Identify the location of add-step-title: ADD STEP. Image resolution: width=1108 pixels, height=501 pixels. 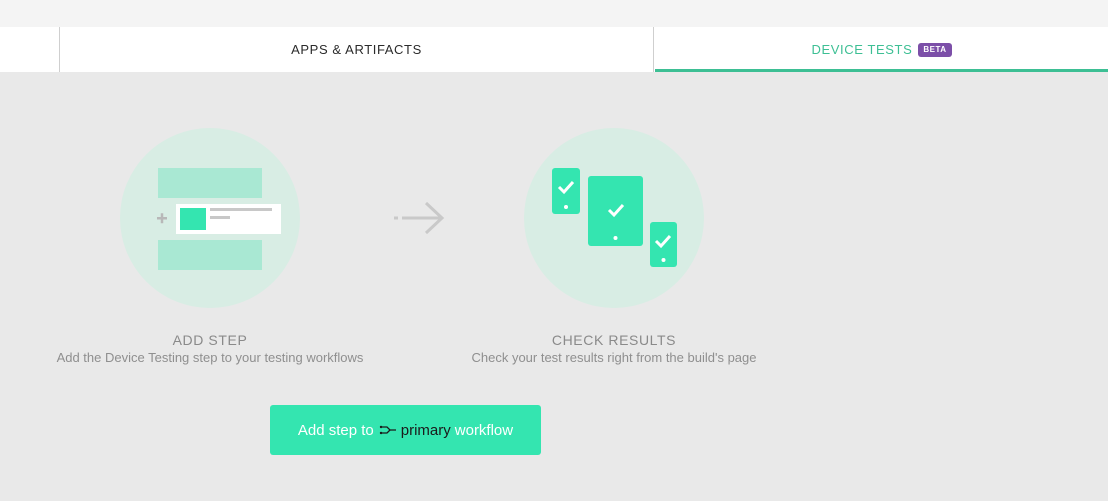
(210, 340).